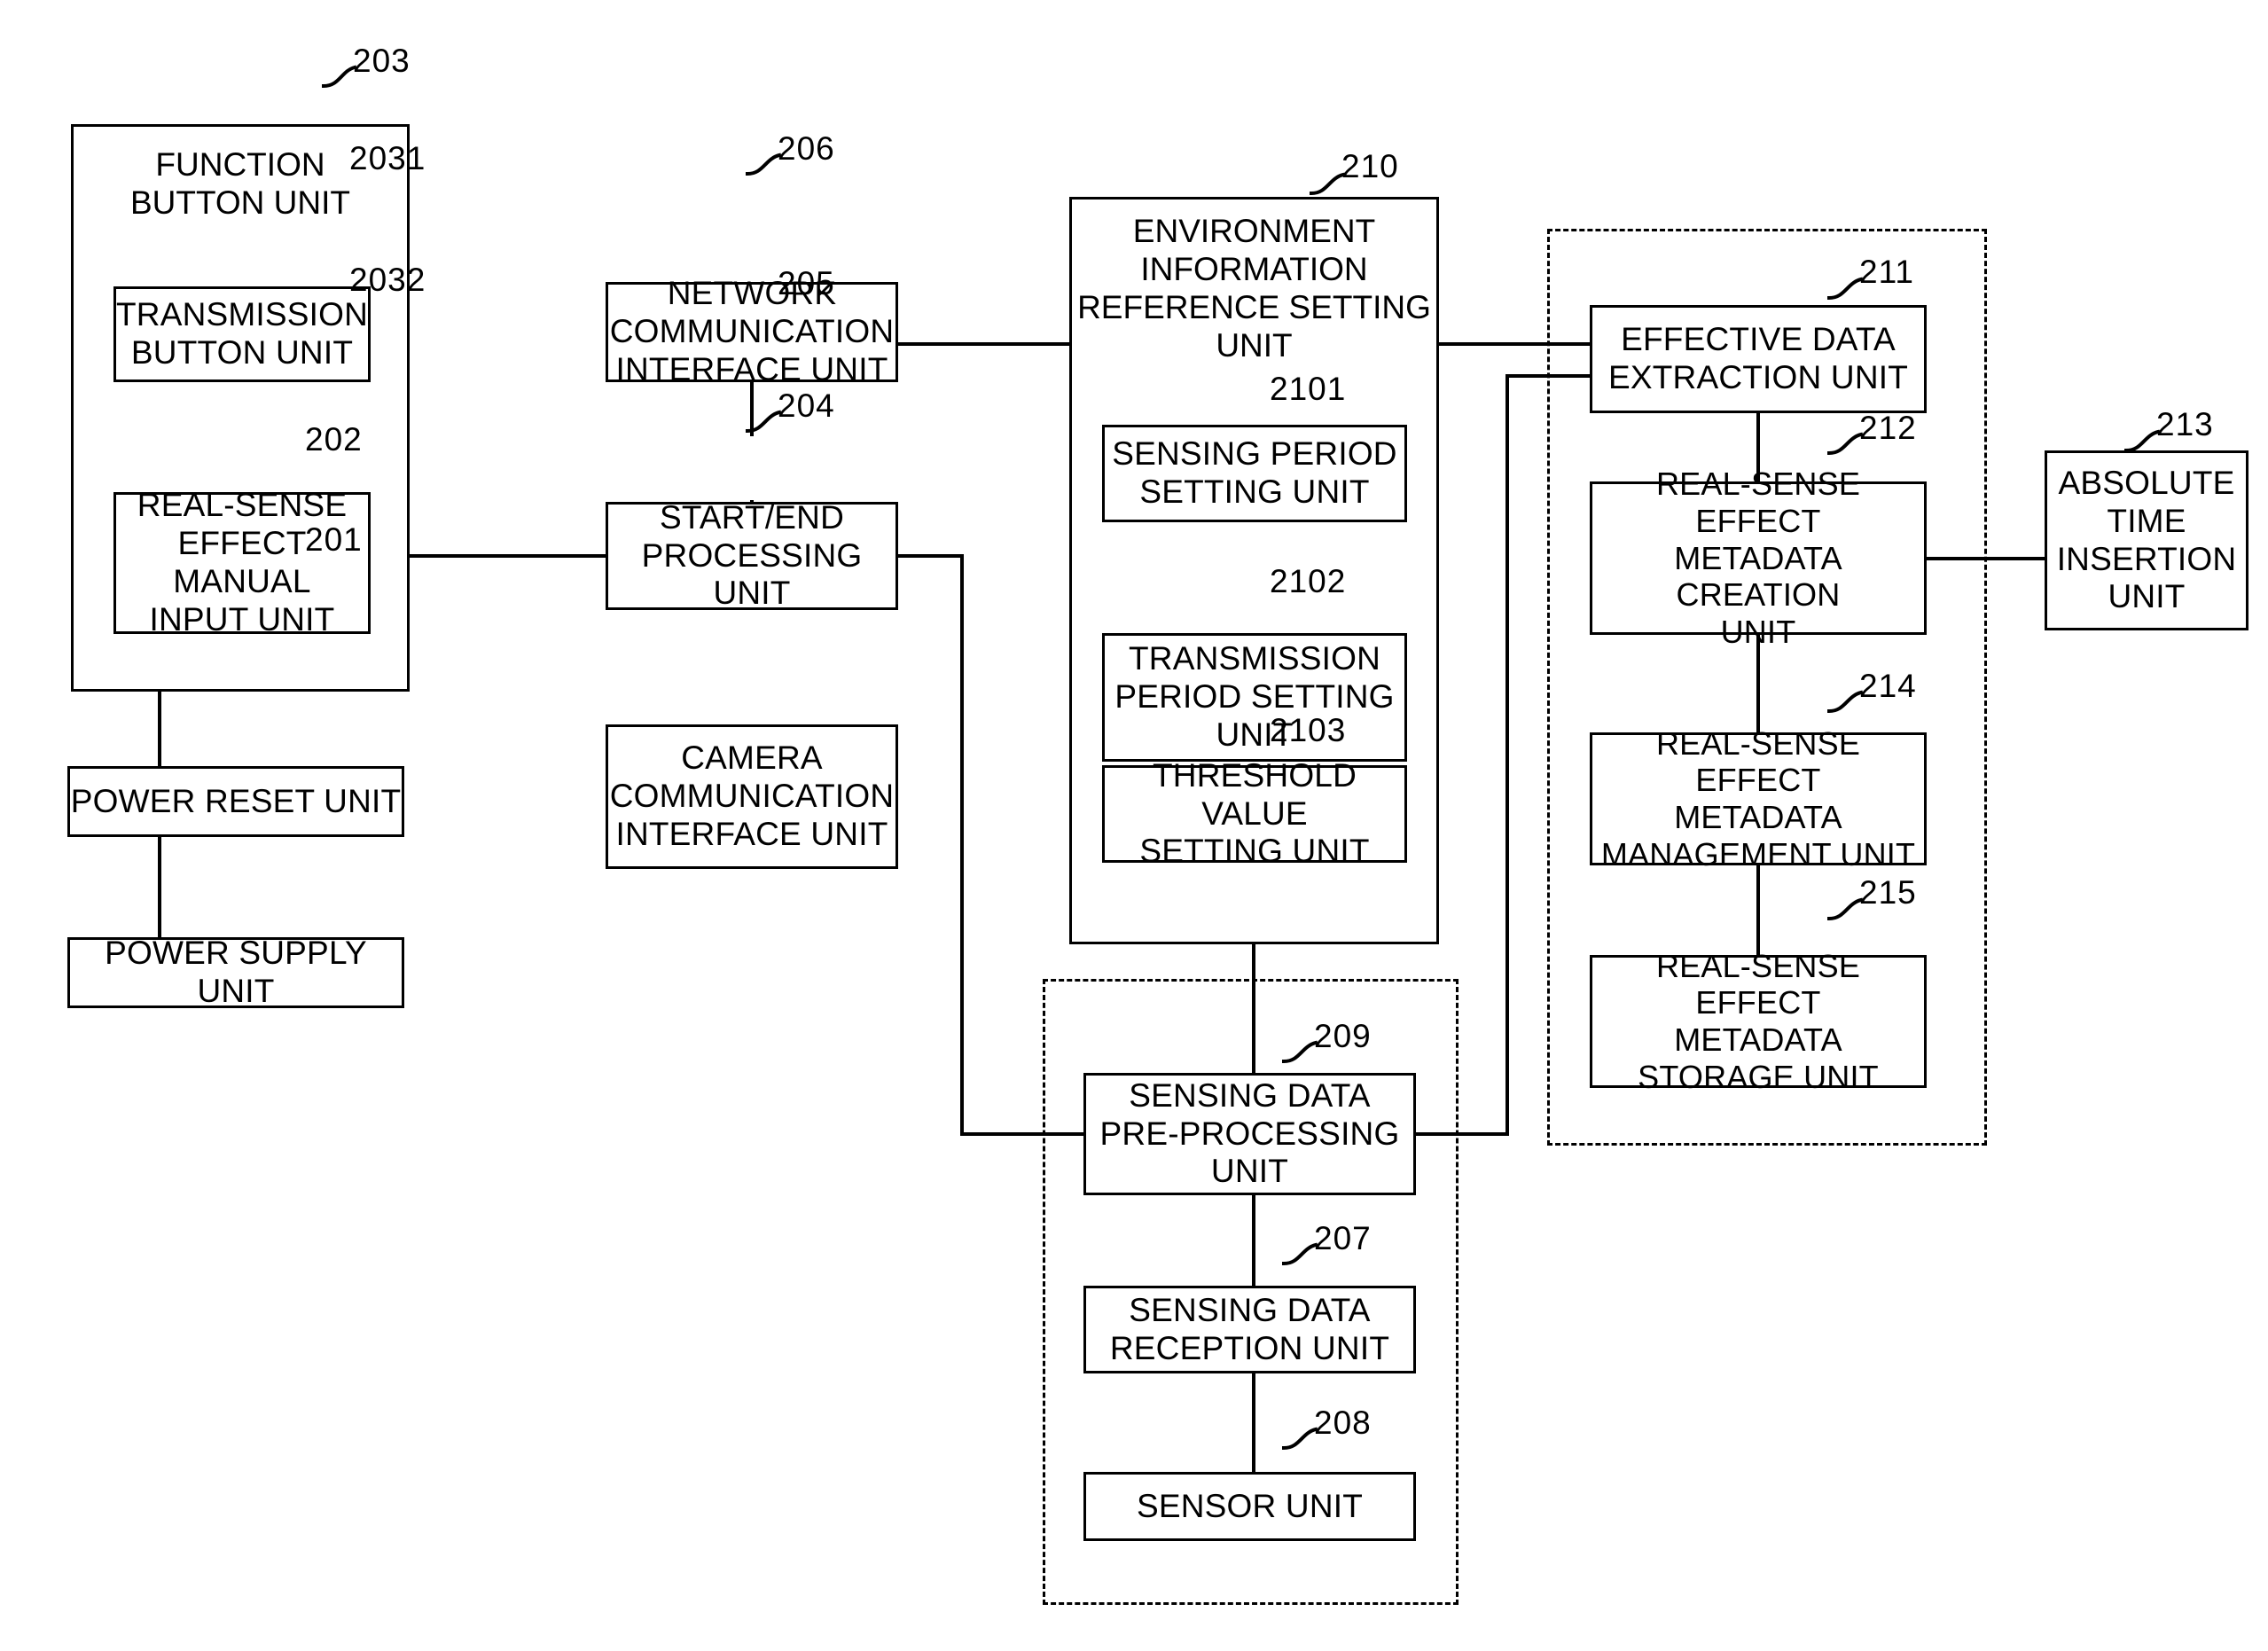  Describe the element at coordinates (334, 439) in the screenshot. I see `ref-202: 202` at that location.